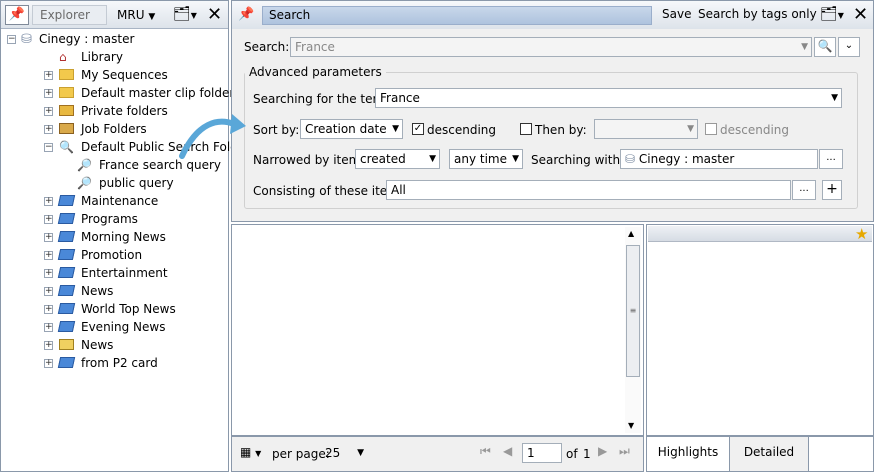 The width and height of the screenshot is (875, 472). What do you see at coordinates (113, 237) in the screenshot?
I see `tree-item: + Morning News` at bounding box center [113, 237].